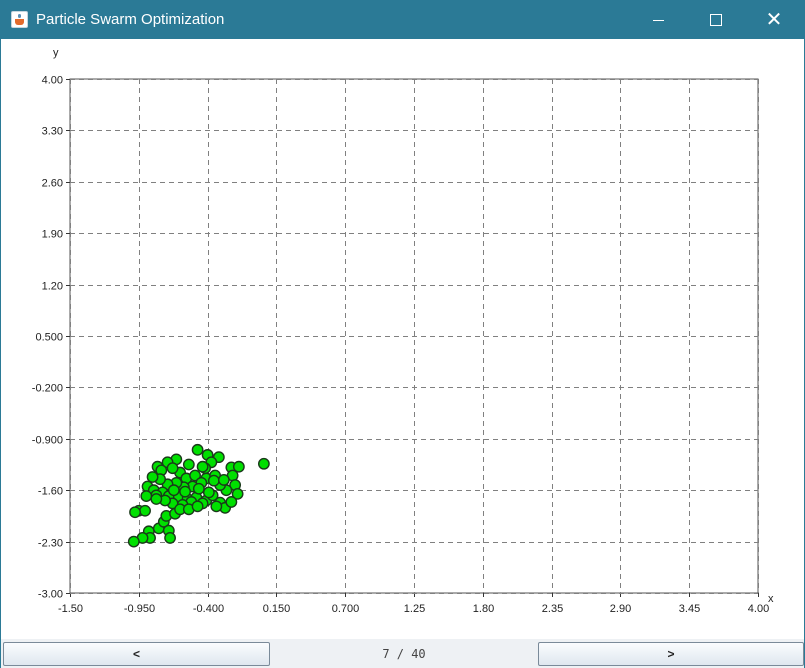 The image size is (805, 668). Describe the element at coordinates (414, 609) in the screenshot. I see `x-tick-label: 1.25` at that location.